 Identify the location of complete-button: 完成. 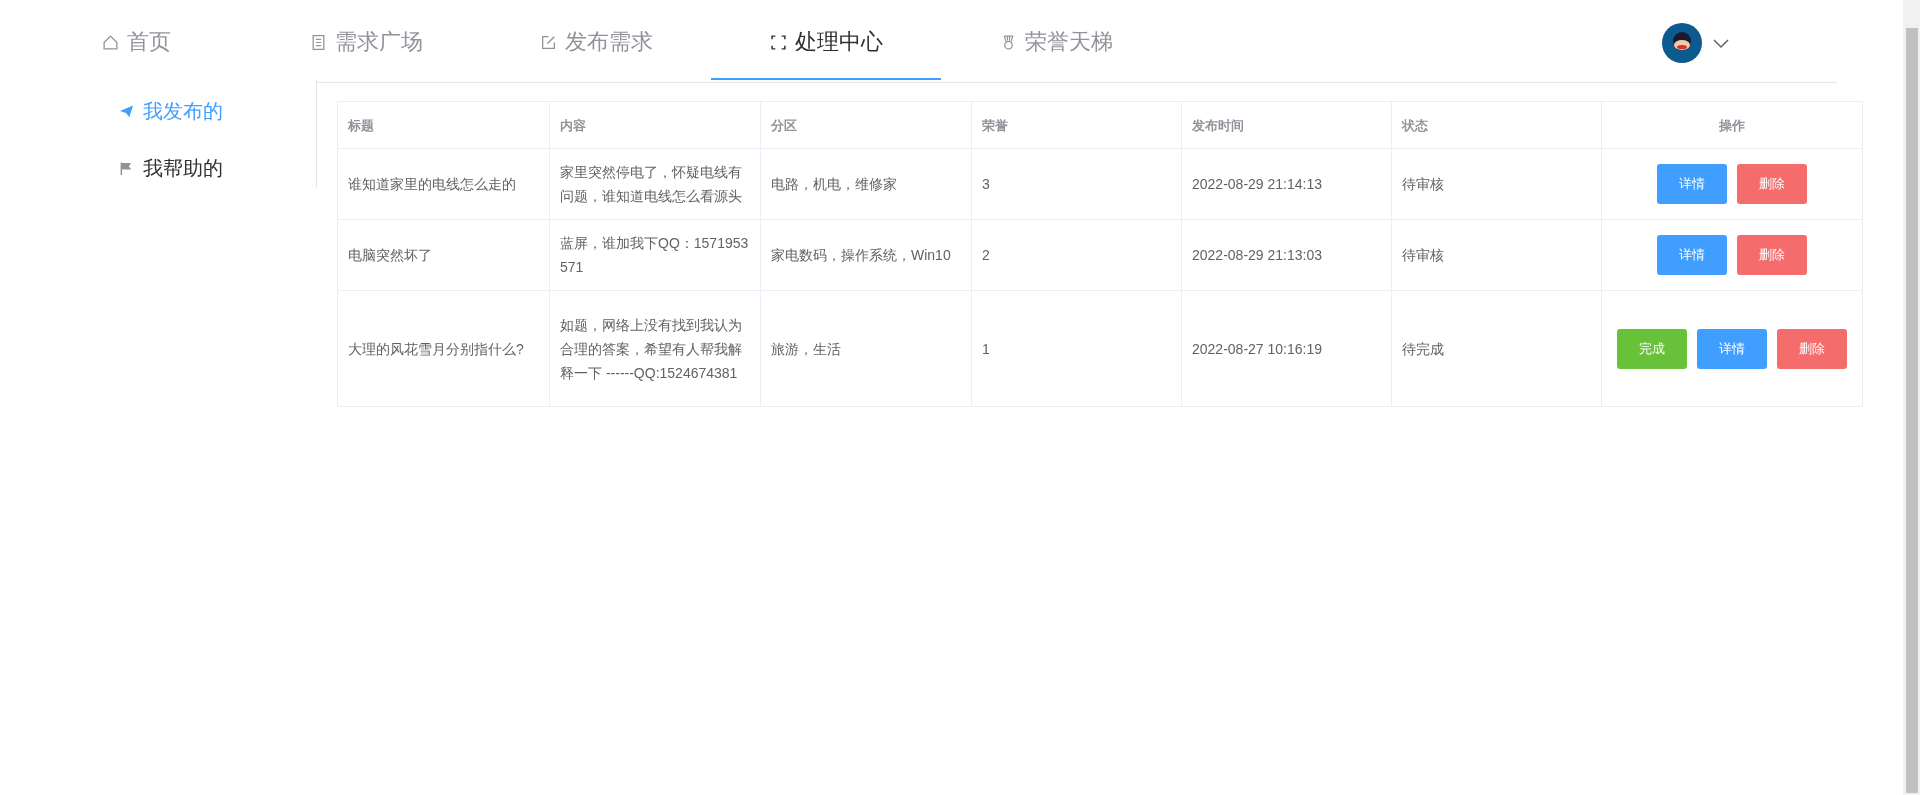
(1652, 348).